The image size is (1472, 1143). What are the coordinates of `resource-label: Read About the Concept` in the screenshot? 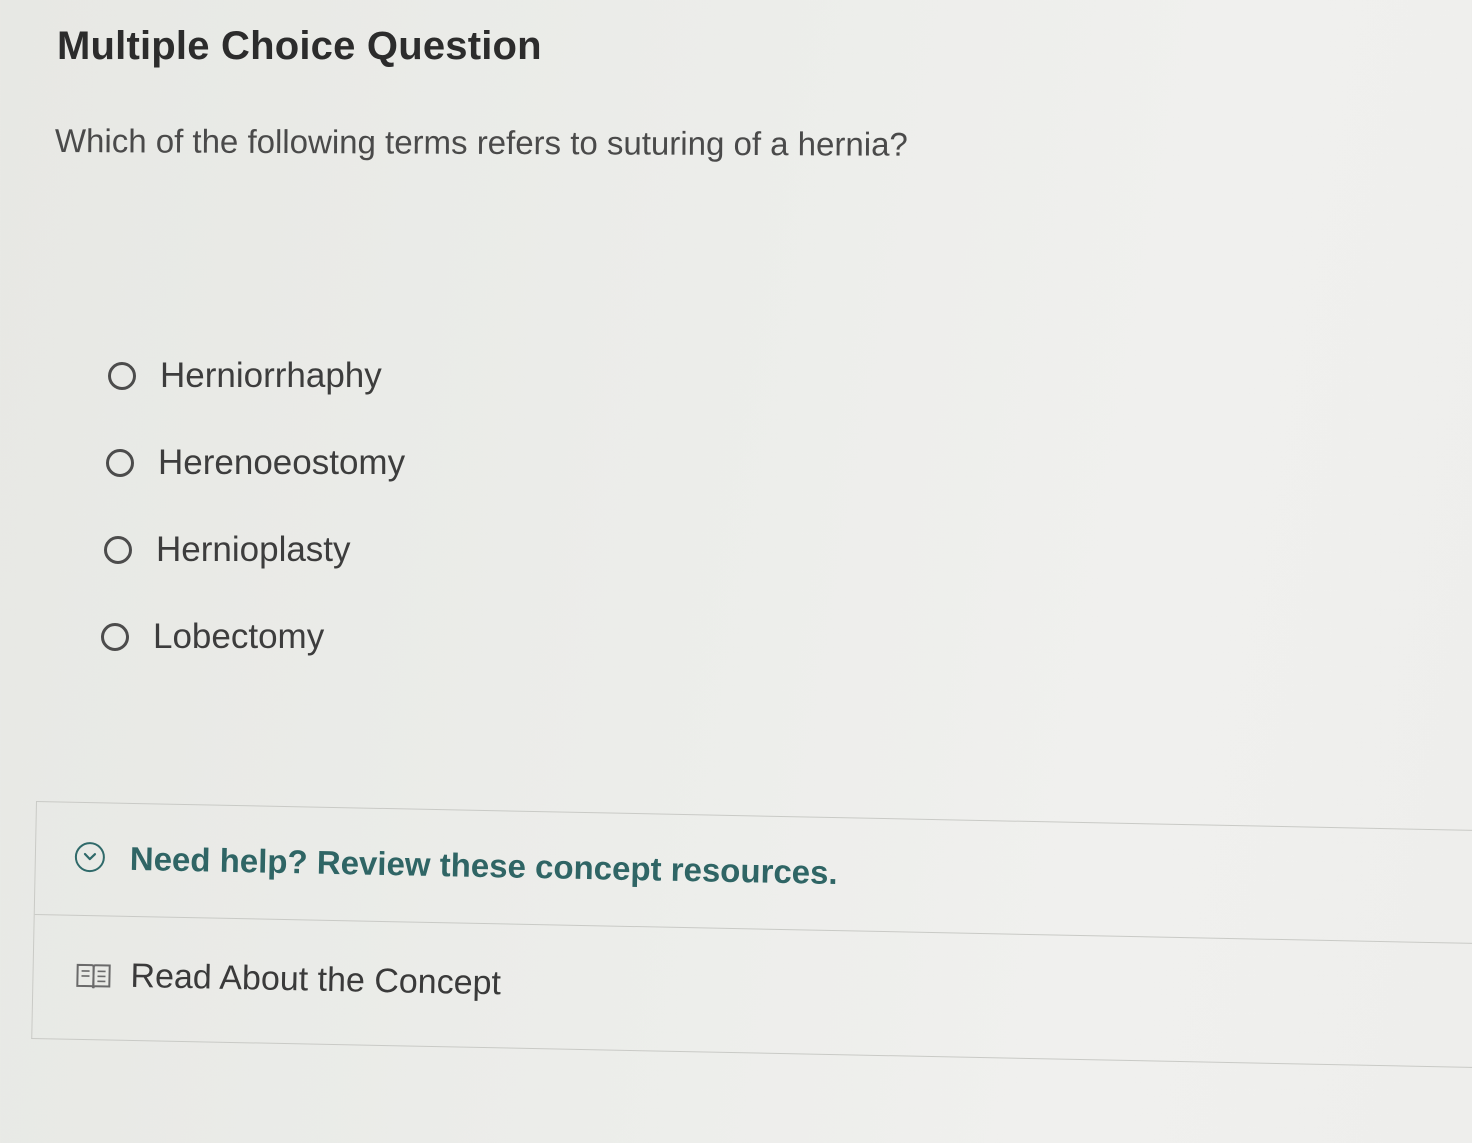 It's located at (316, 979).